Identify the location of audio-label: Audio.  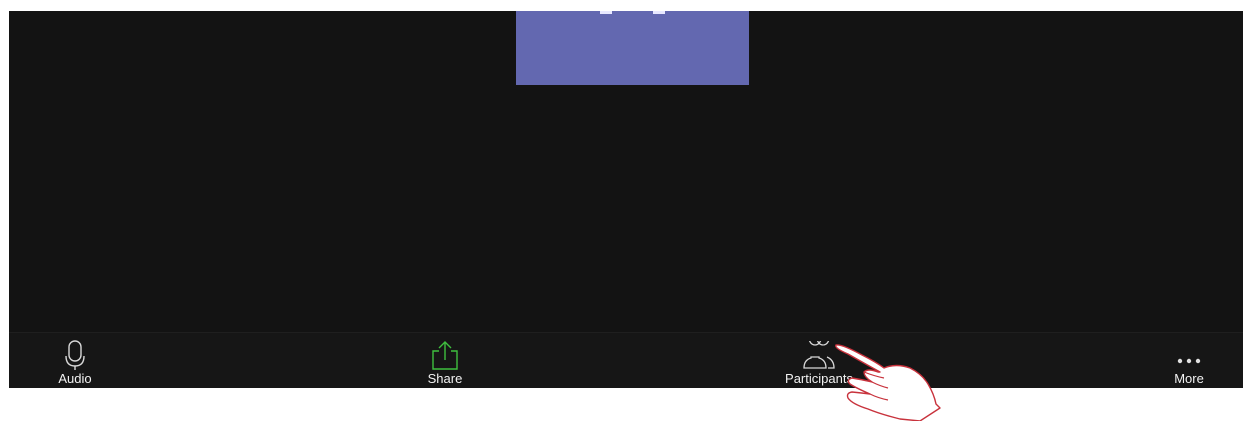
(75, 378).